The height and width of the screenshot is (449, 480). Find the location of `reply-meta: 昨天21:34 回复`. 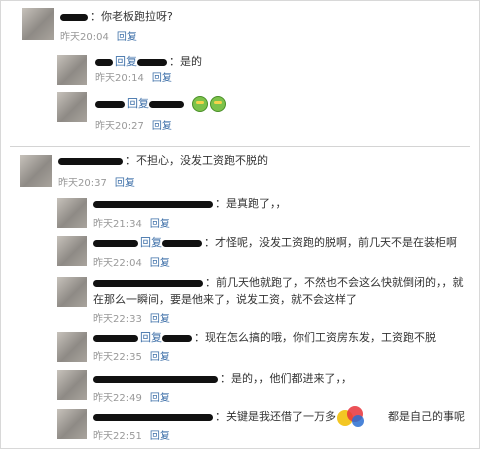

reply-meta: 昨天21:34 回复 is located at coordinates (131, 225).